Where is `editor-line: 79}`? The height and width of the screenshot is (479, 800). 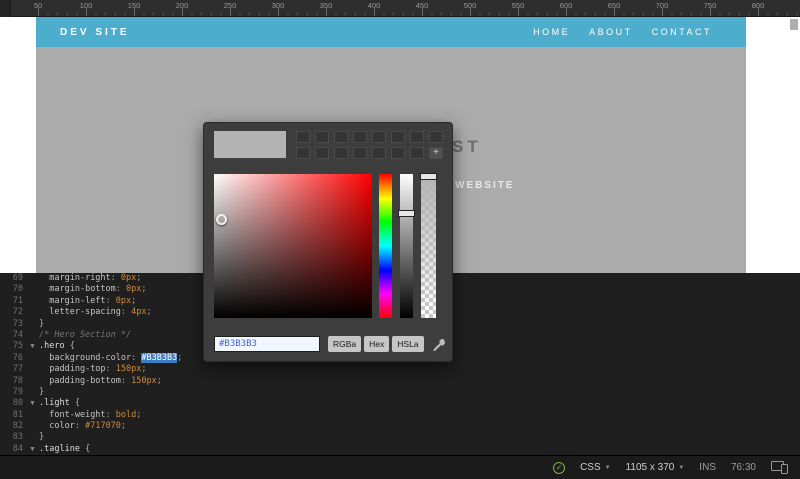 editor-line: 79} is located at coordinates (400, 392).